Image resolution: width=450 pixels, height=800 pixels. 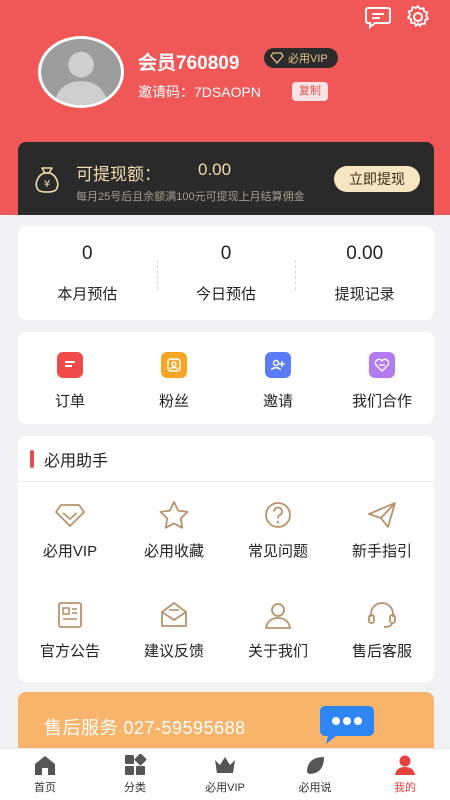 I want to click on quick-action-invite: 邀请, so click(x=278, y=378).